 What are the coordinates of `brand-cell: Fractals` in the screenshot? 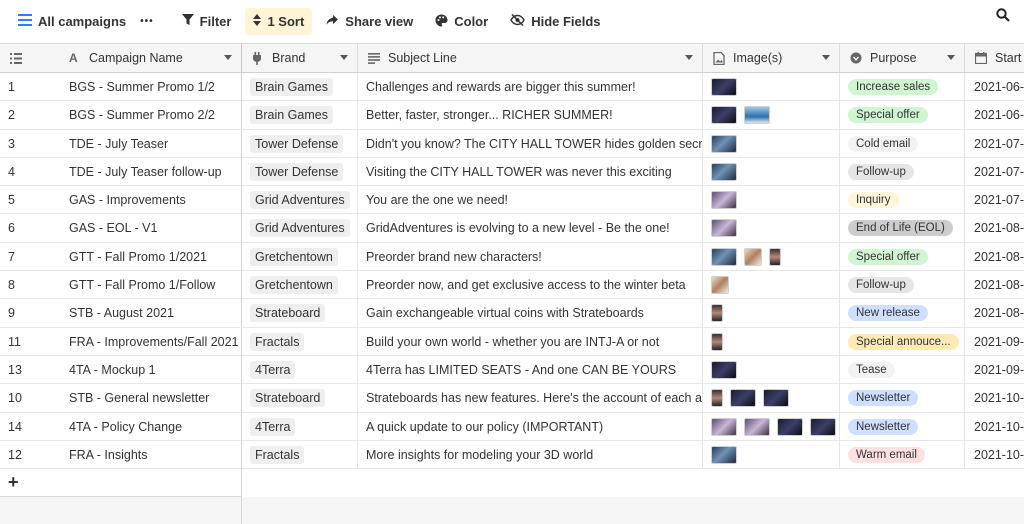 It's located at (300, 341).